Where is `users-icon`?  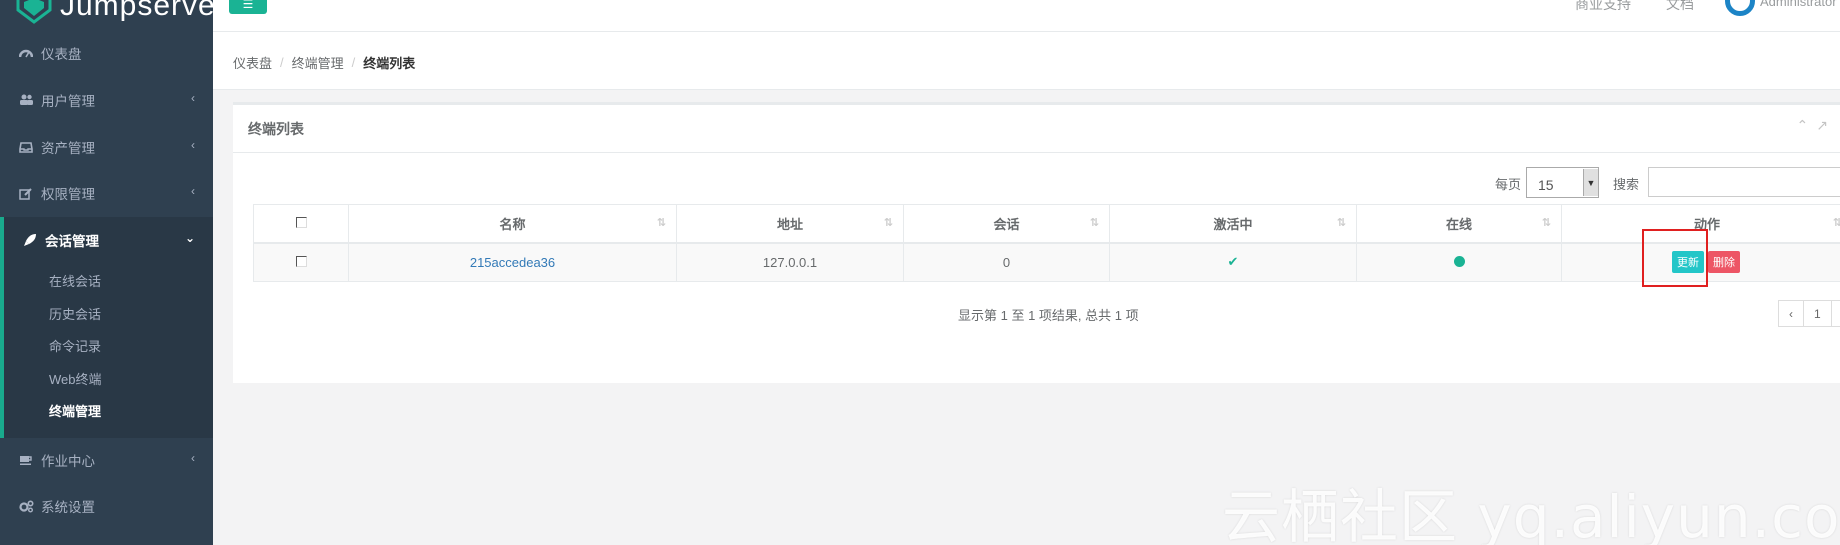 users-icon is located at coordinates (26, 100).